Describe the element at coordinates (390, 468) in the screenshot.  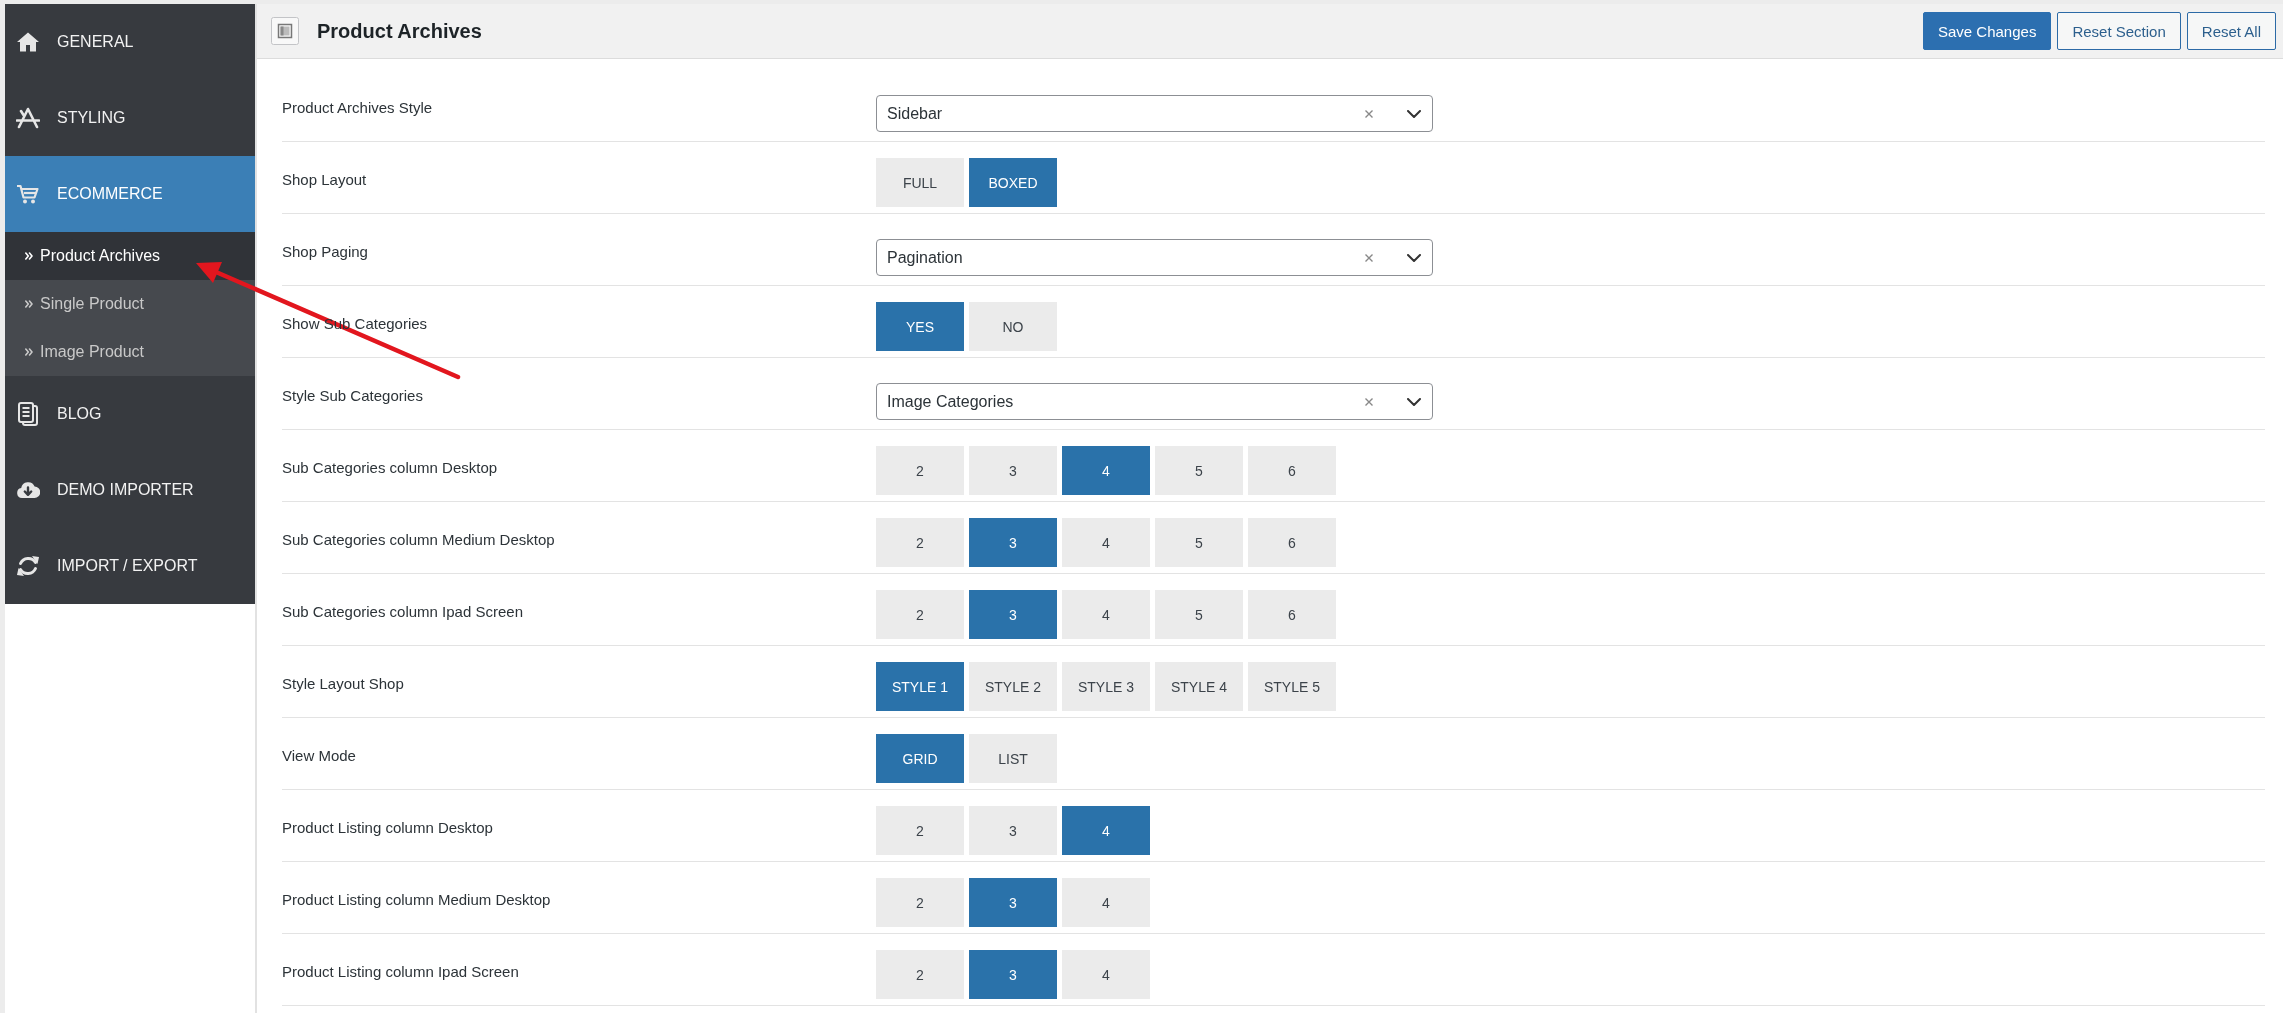
I see `setting-label: Sub Categories column Desktop` at that location.